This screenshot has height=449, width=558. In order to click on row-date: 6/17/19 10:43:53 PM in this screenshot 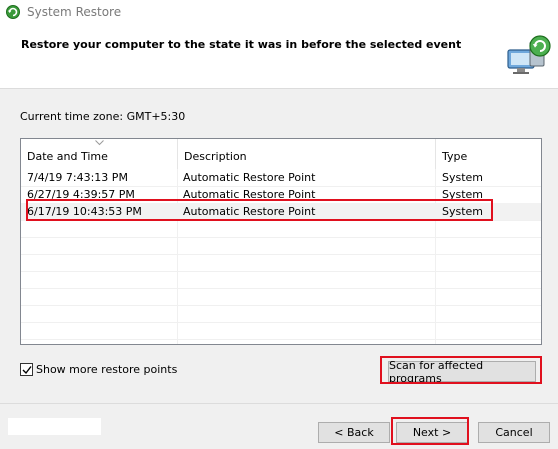, I will do `click(84, 211)`.